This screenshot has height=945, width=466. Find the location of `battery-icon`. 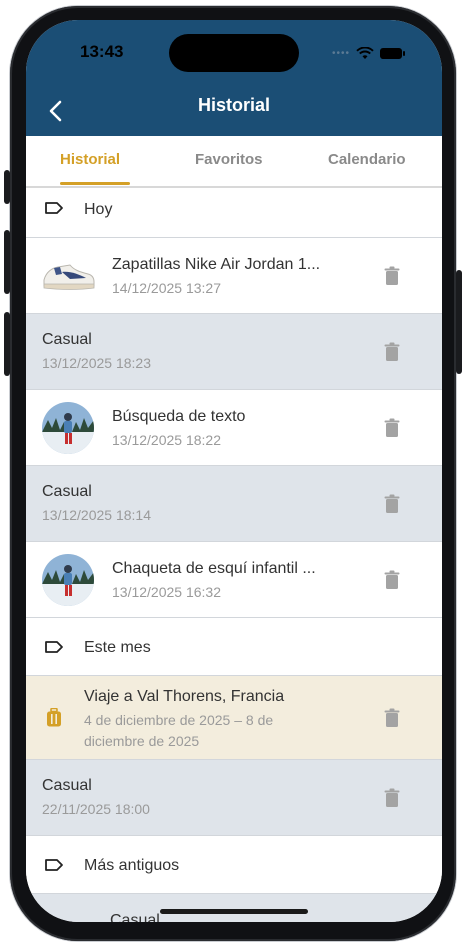

battery-icon is located at coordinates (392, 53).